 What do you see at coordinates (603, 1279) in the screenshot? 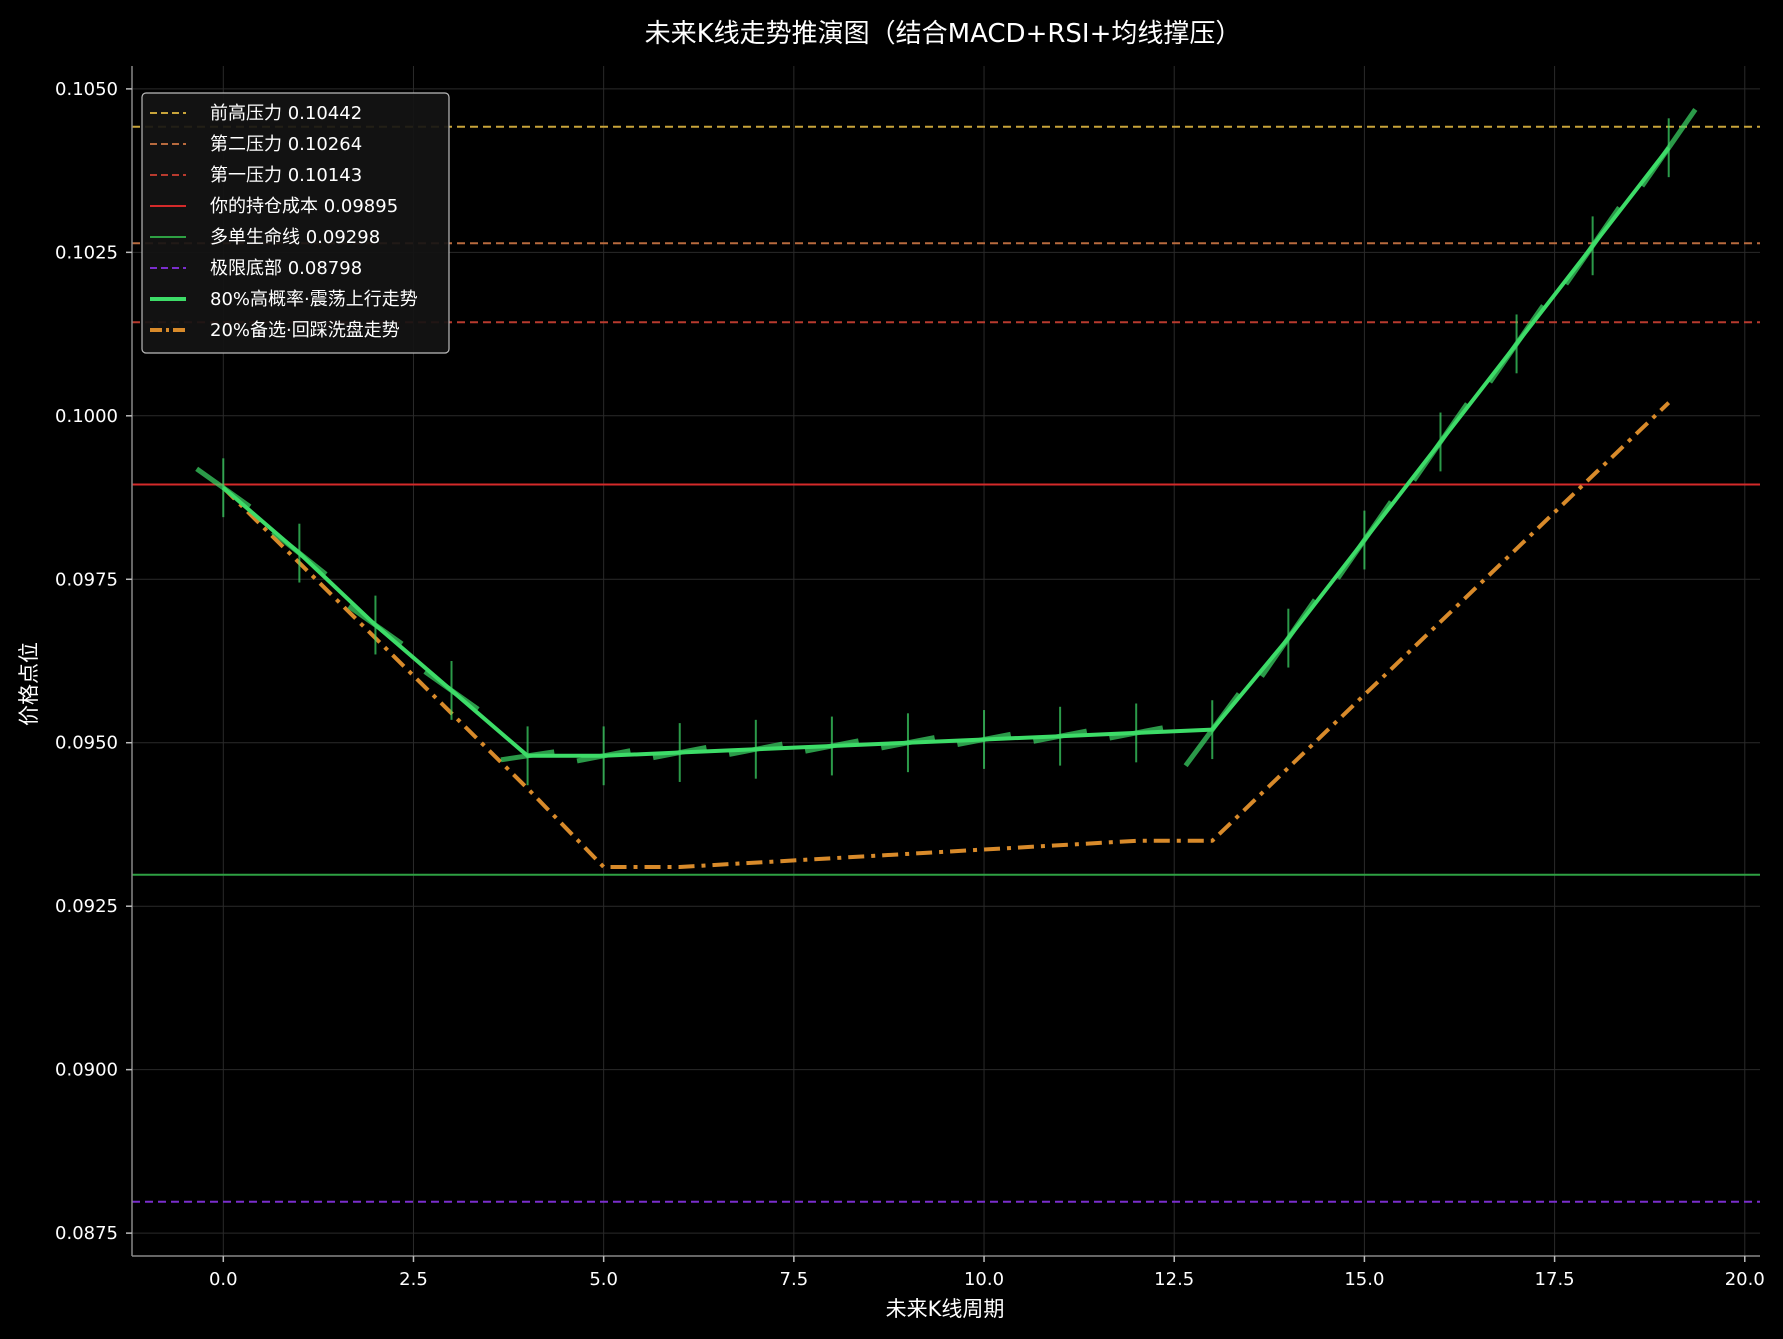
I see `x-tick-label: 5.0` at bounding box center [603, 1279].